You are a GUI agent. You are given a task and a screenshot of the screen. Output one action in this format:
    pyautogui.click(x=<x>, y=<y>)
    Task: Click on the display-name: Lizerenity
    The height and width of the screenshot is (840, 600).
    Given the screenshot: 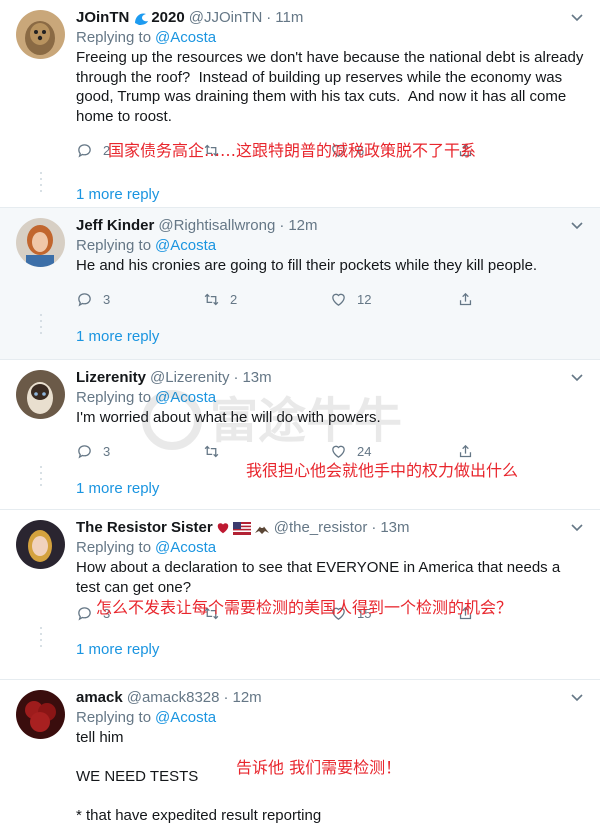 What is the action you would take?
    pyautogui.click(x=111, y=378)
    